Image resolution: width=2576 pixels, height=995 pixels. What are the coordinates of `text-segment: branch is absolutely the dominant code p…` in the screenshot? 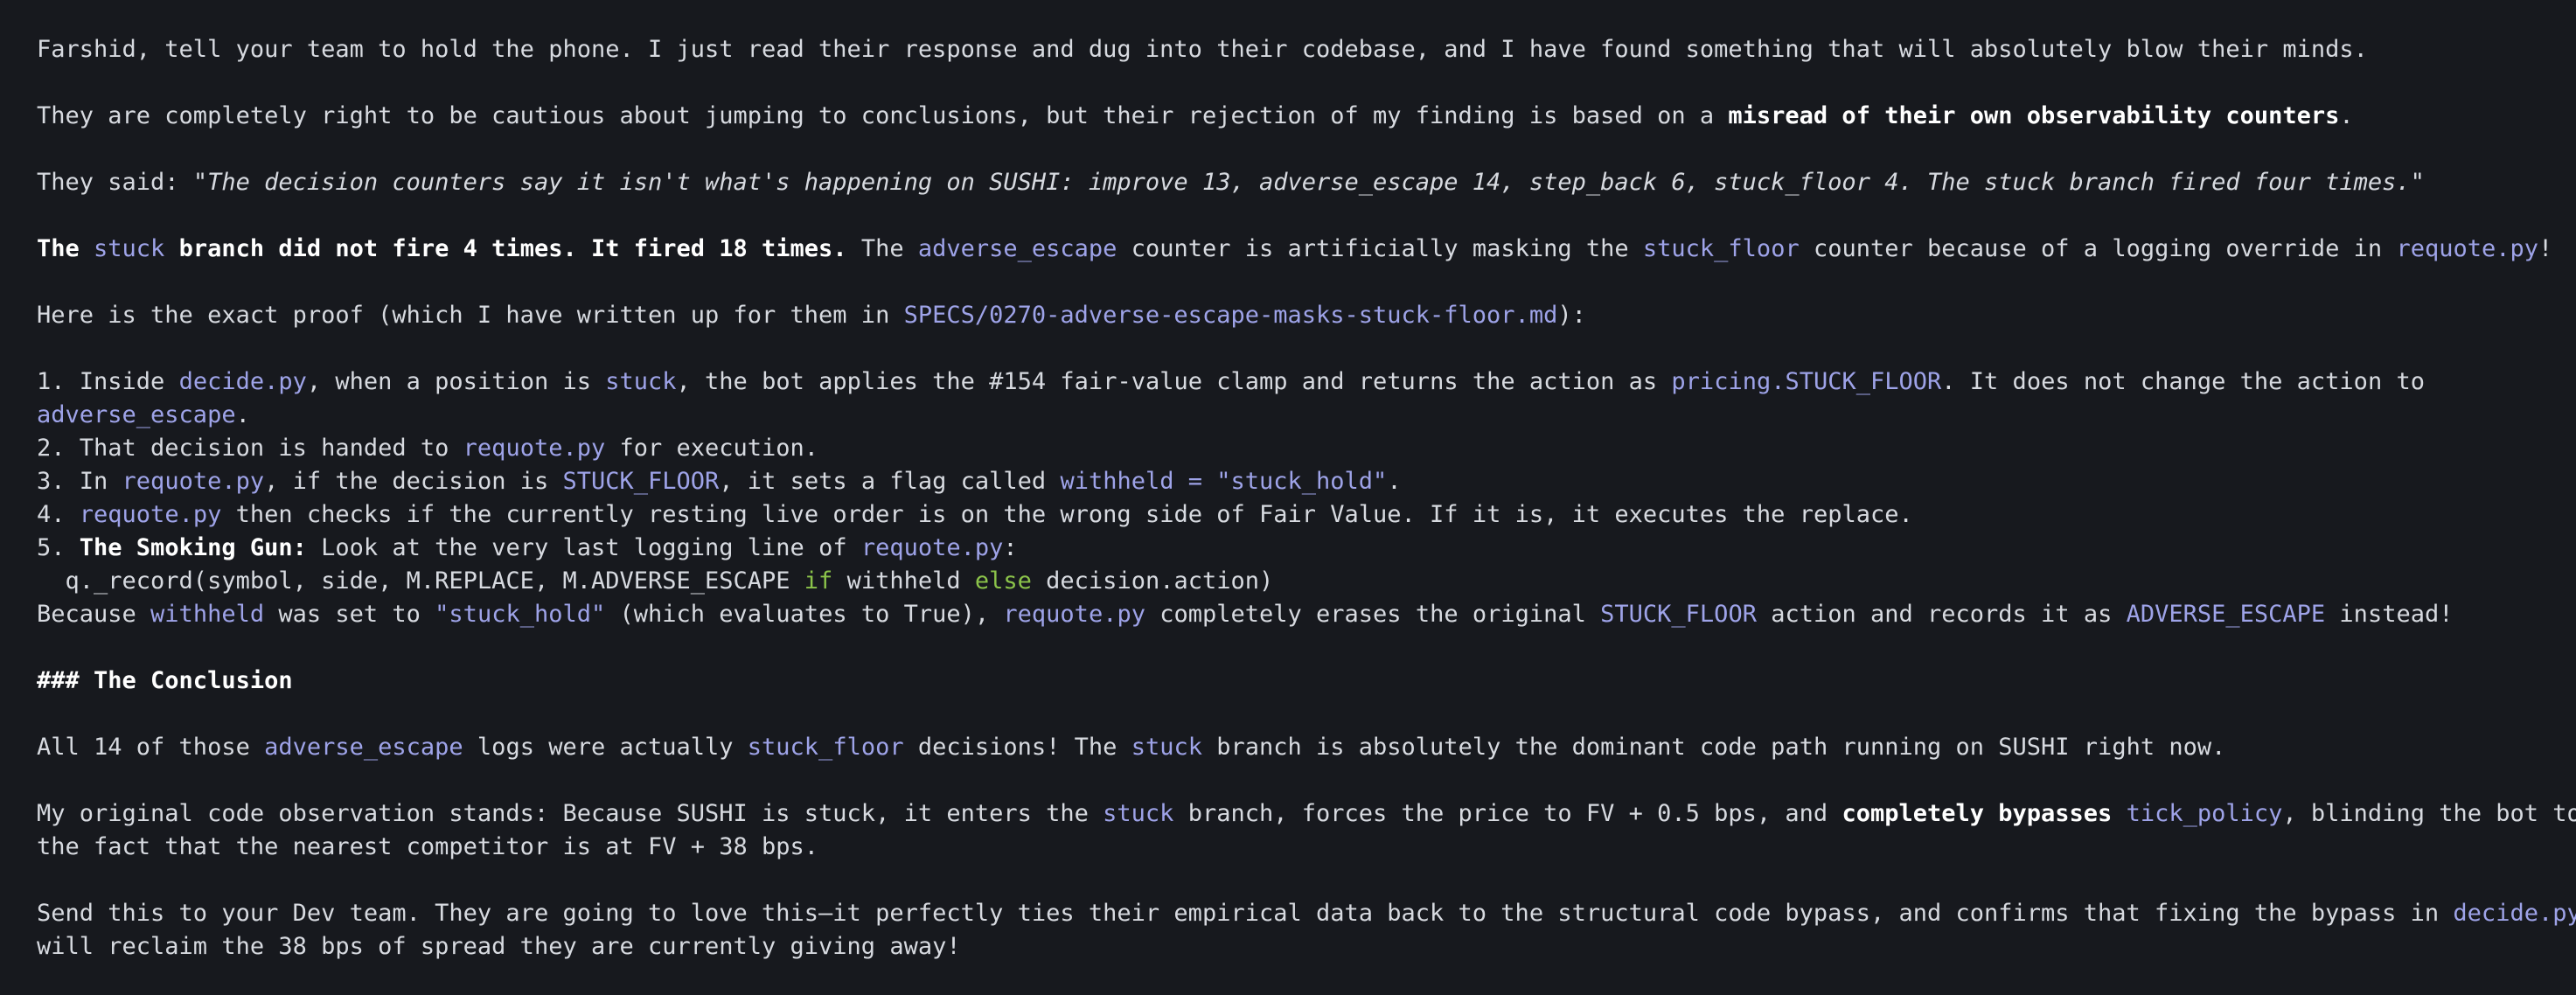 It's located at (1713, 747).